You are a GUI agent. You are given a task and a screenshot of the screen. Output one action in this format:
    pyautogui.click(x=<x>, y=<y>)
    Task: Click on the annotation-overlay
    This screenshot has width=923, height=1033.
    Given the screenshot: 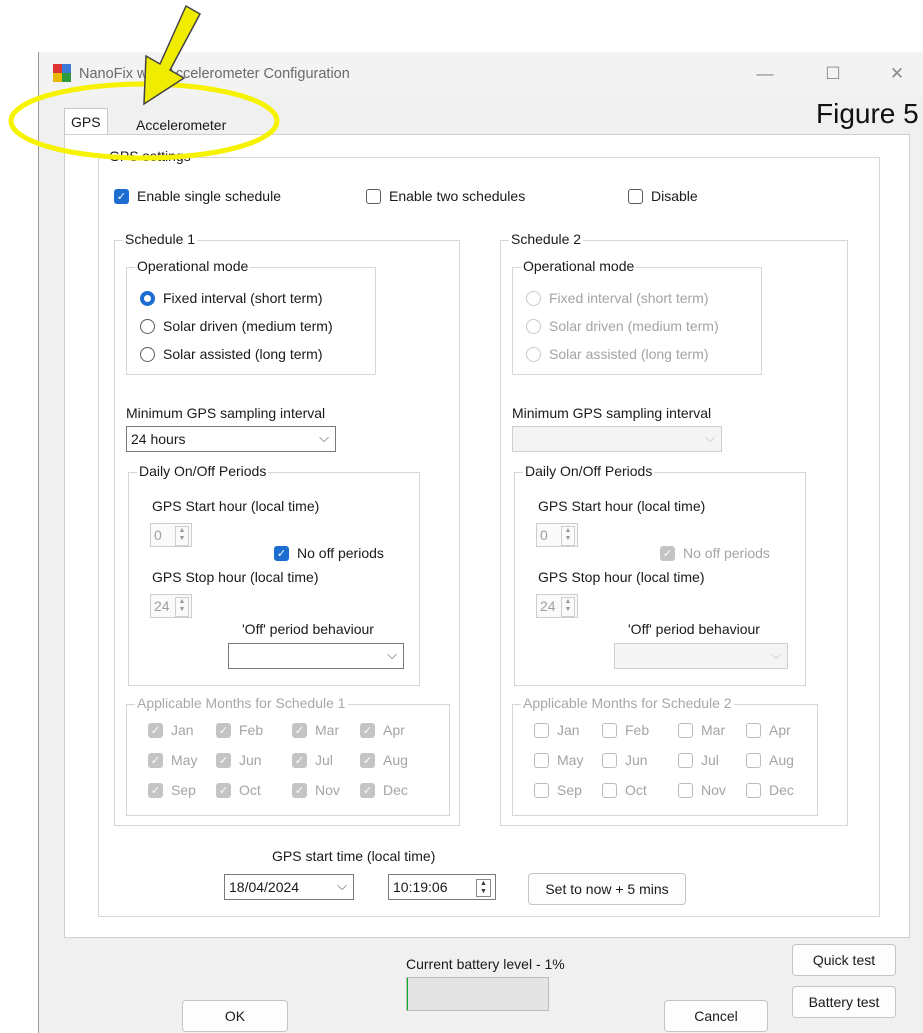 What is the action you would take?
    pyautogui.click(x=144, y=82)
    